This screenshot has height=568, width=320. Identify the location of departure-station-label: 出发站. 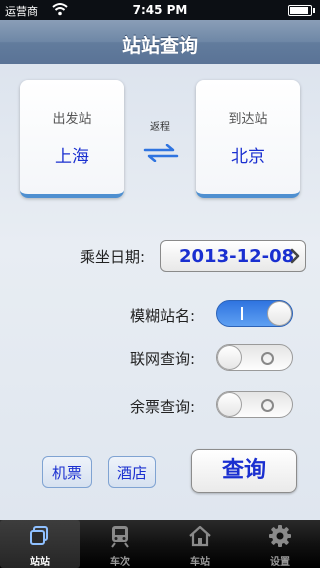
(72, 119).